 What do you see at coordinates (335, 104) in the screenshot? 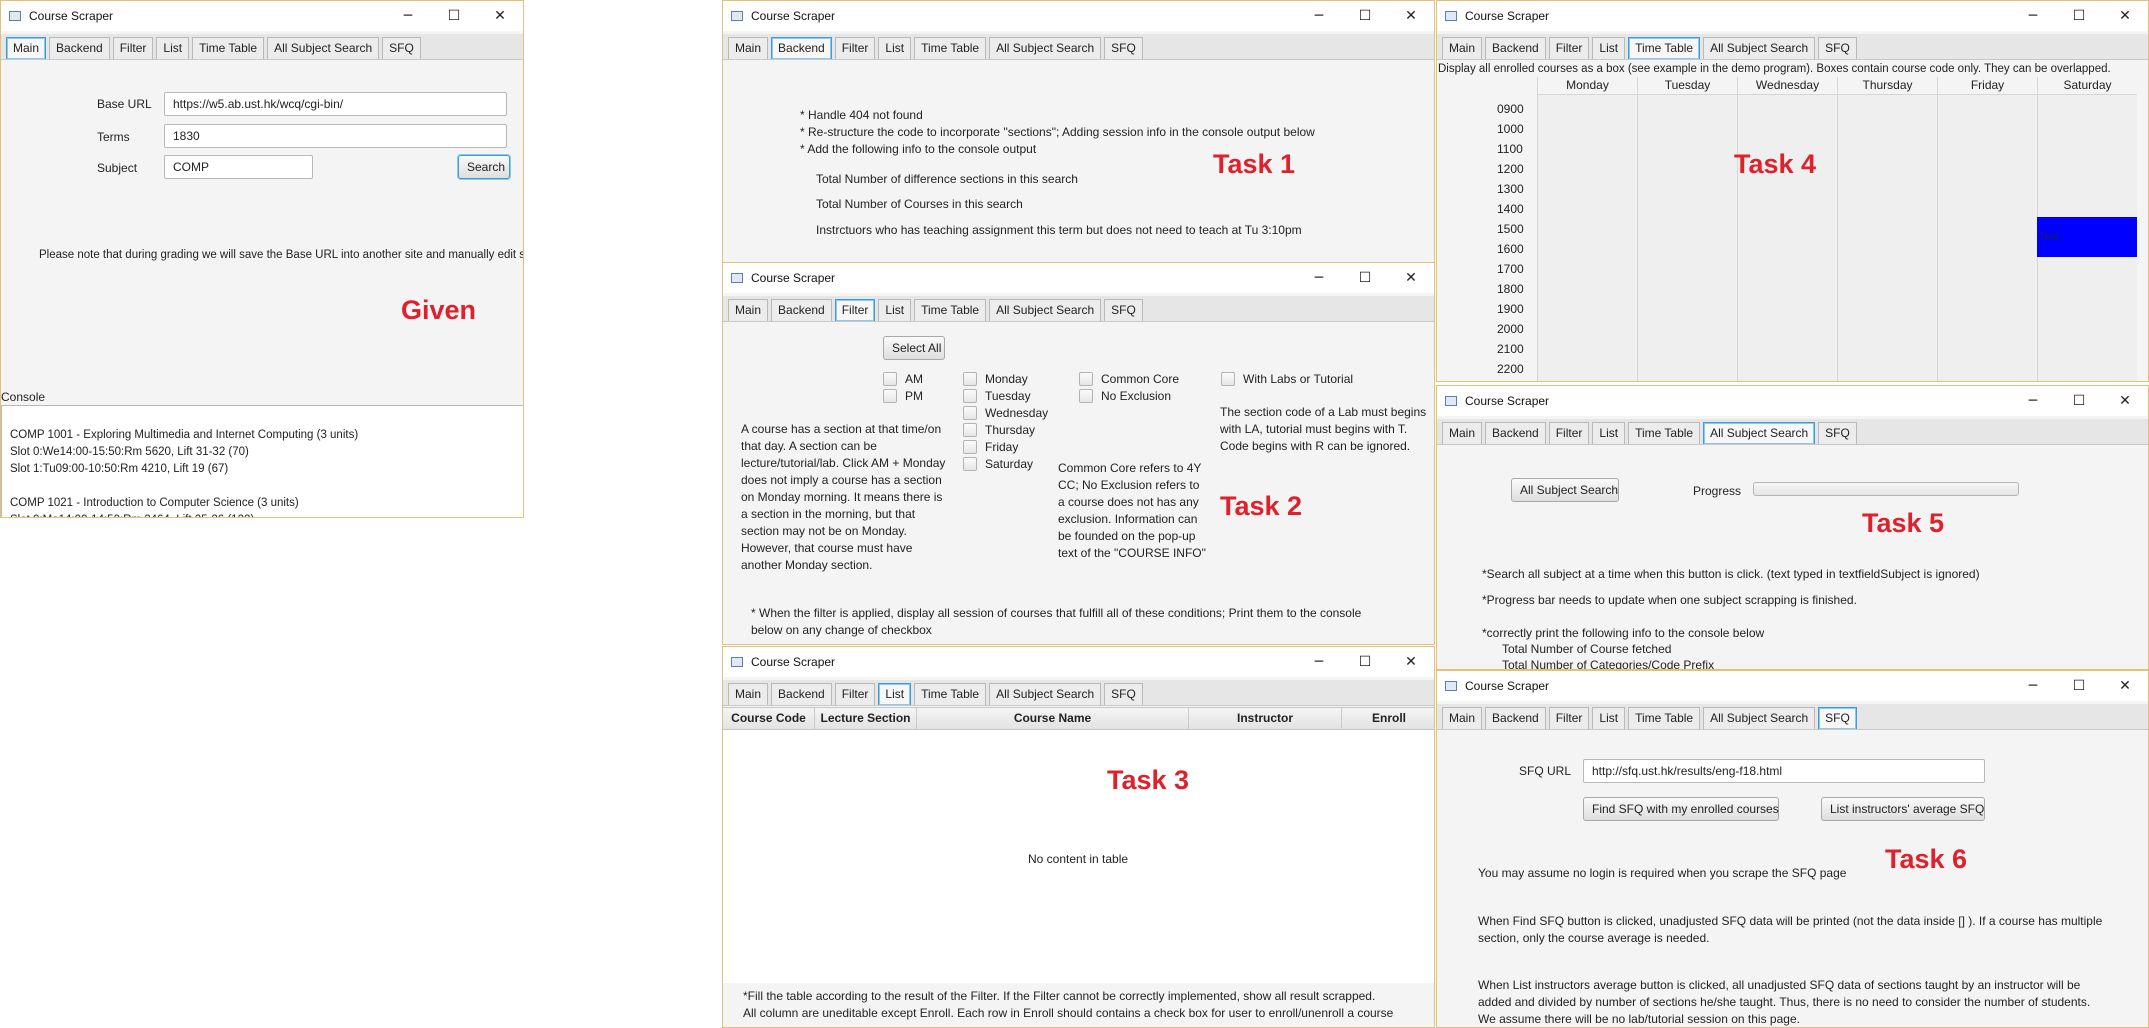
I see `base-url-input: https://w5.ab.ust.hk/wcq/cgi-bin/` at bounding box center [335, 104].